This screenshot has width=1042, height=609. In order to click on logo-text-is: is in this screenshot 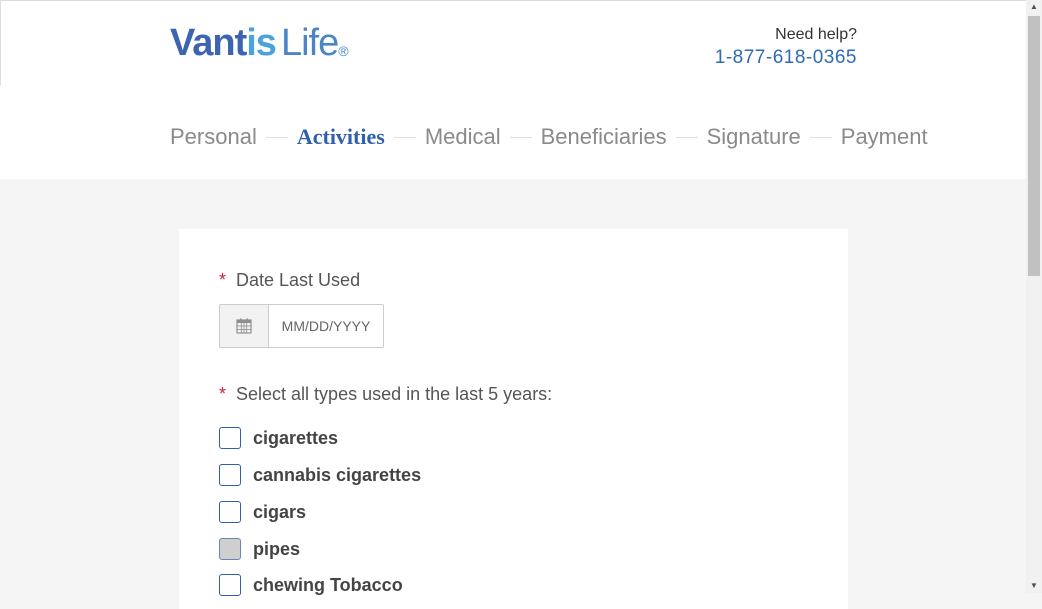, I will do `click(261, 43)`.